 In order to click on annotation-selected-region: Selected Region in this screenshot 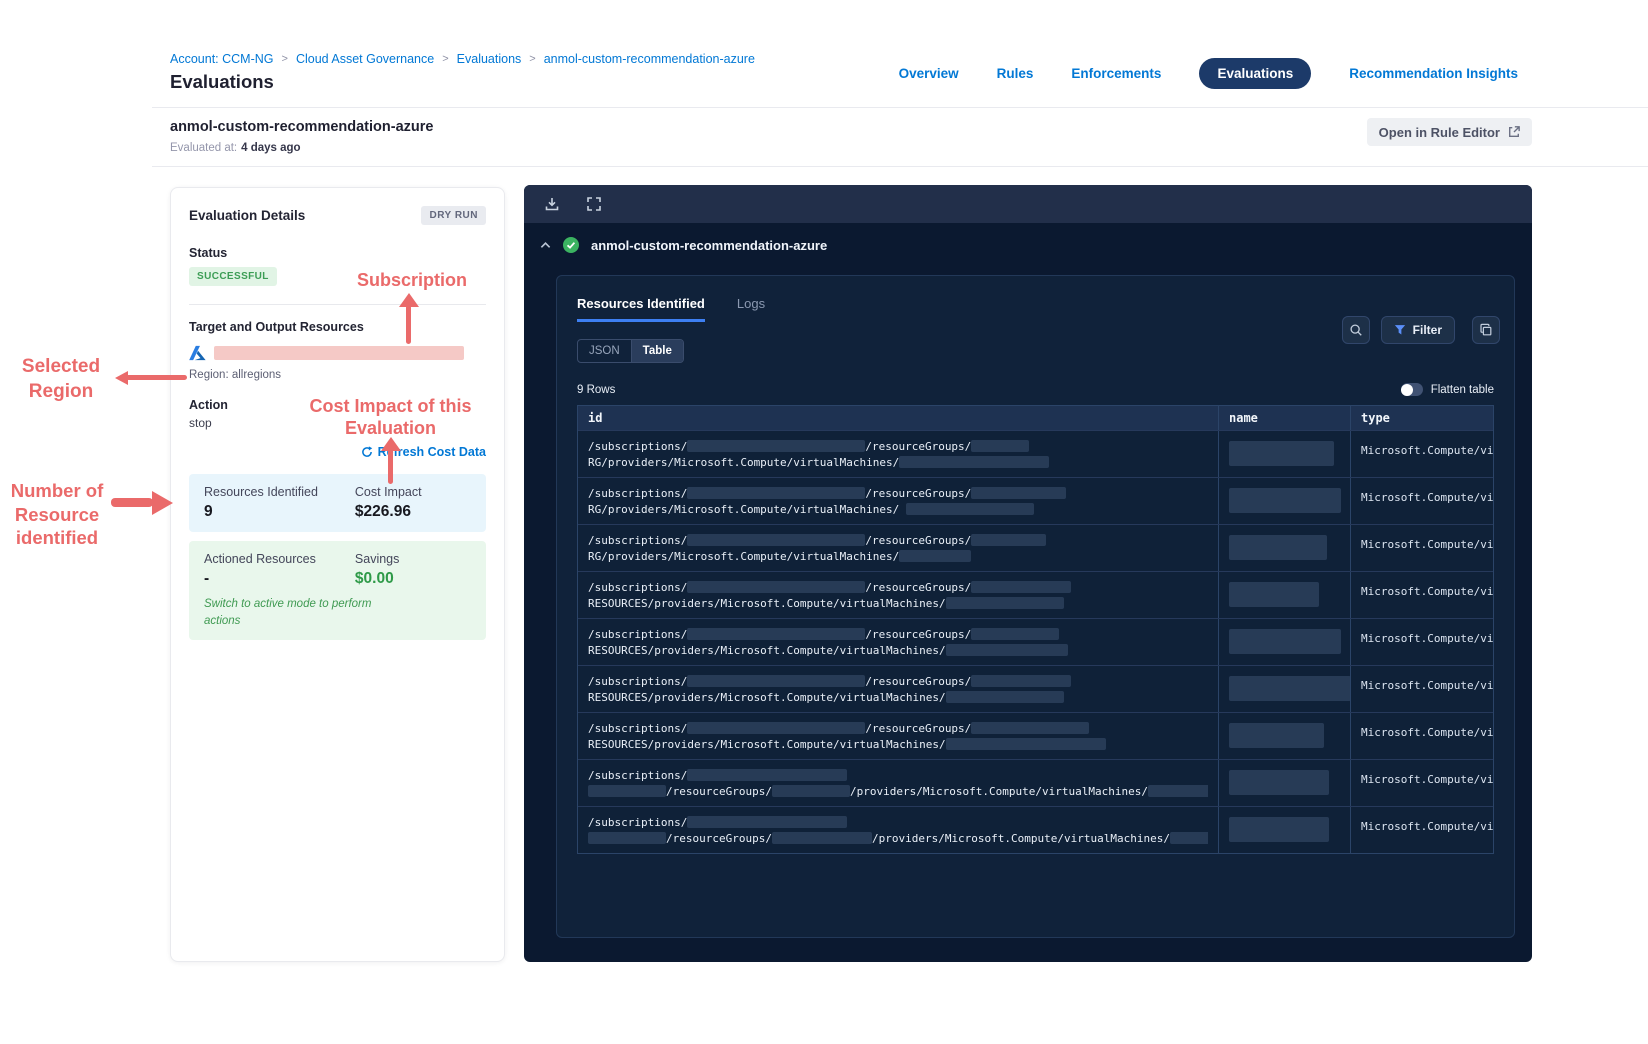, I will do `click(61, 379)`.